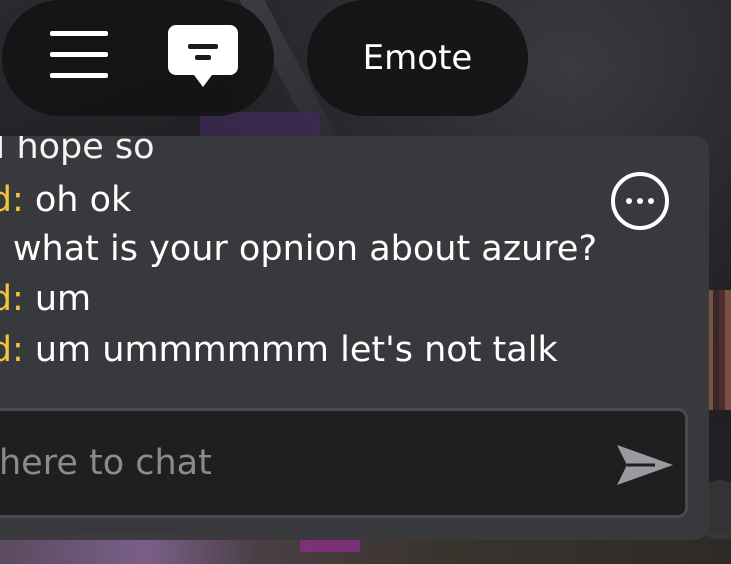 This screenshot has height=564, width=731. I want to click on emote-button: Emote, so click(417, 58).